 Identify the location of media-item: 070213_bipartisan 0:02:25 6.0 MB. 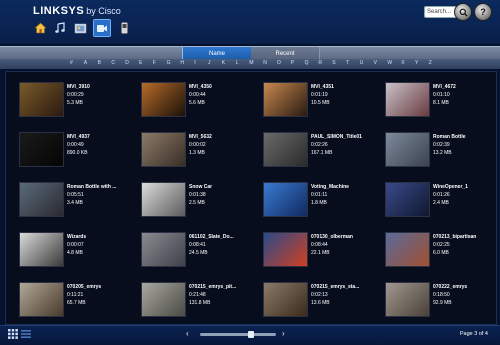
(440, 254).